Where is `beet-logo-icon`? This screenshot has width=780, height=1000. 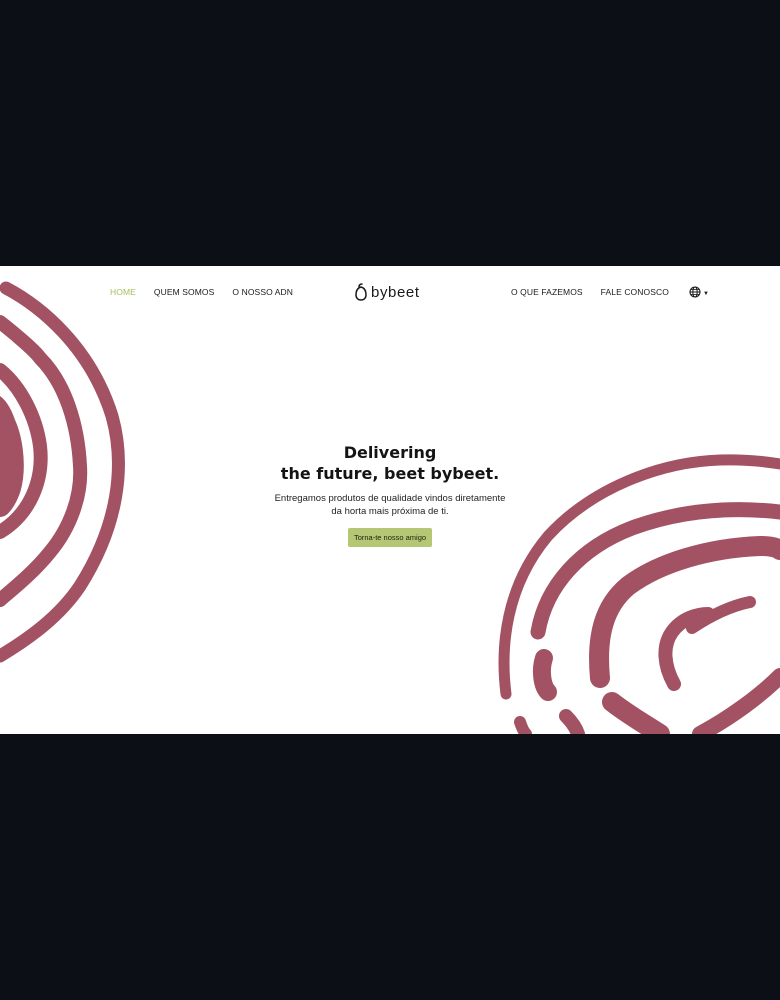 beet-logo-icon is located at coordinates (361, 292).